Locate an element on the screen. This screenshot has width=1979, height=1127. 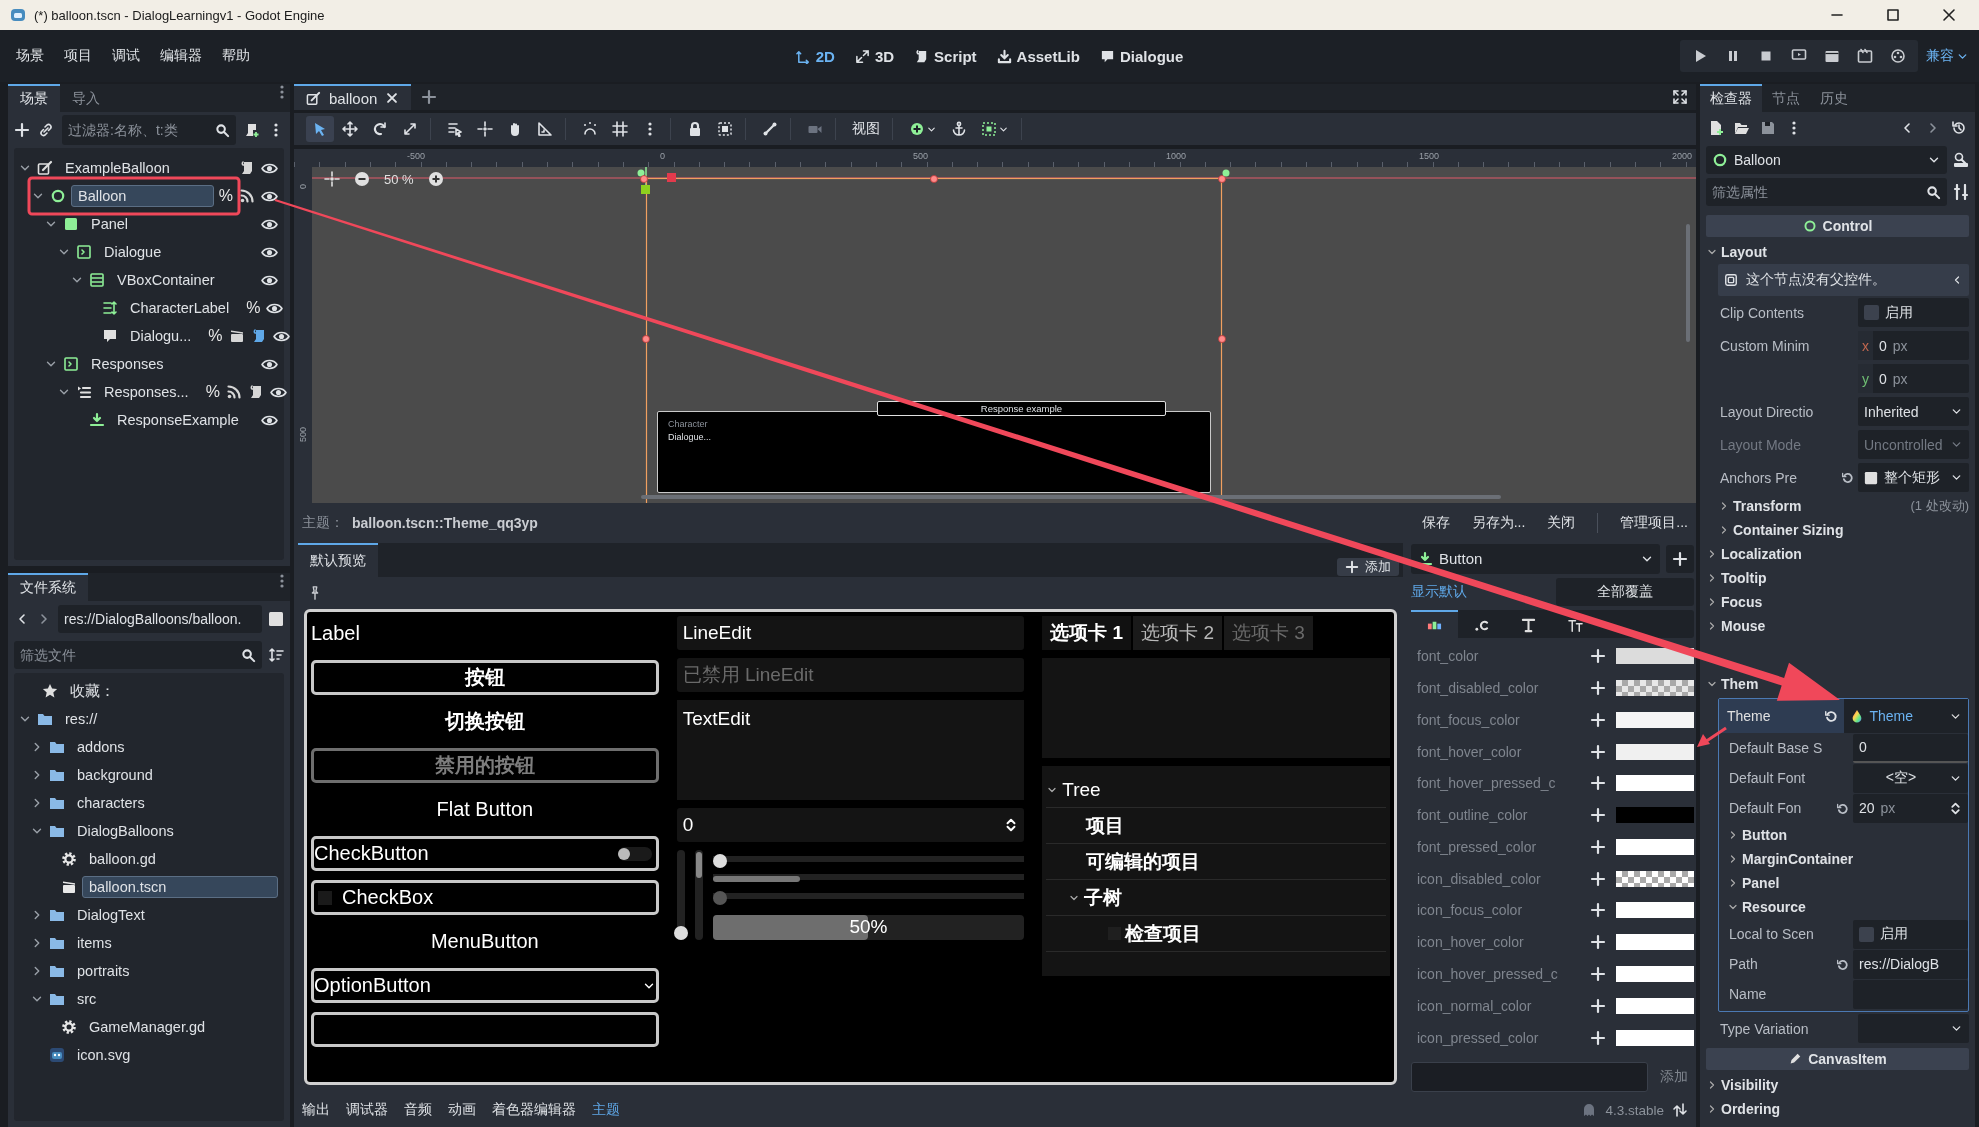
workspace-button: Dialogue is located at coordinates (1141, 56).